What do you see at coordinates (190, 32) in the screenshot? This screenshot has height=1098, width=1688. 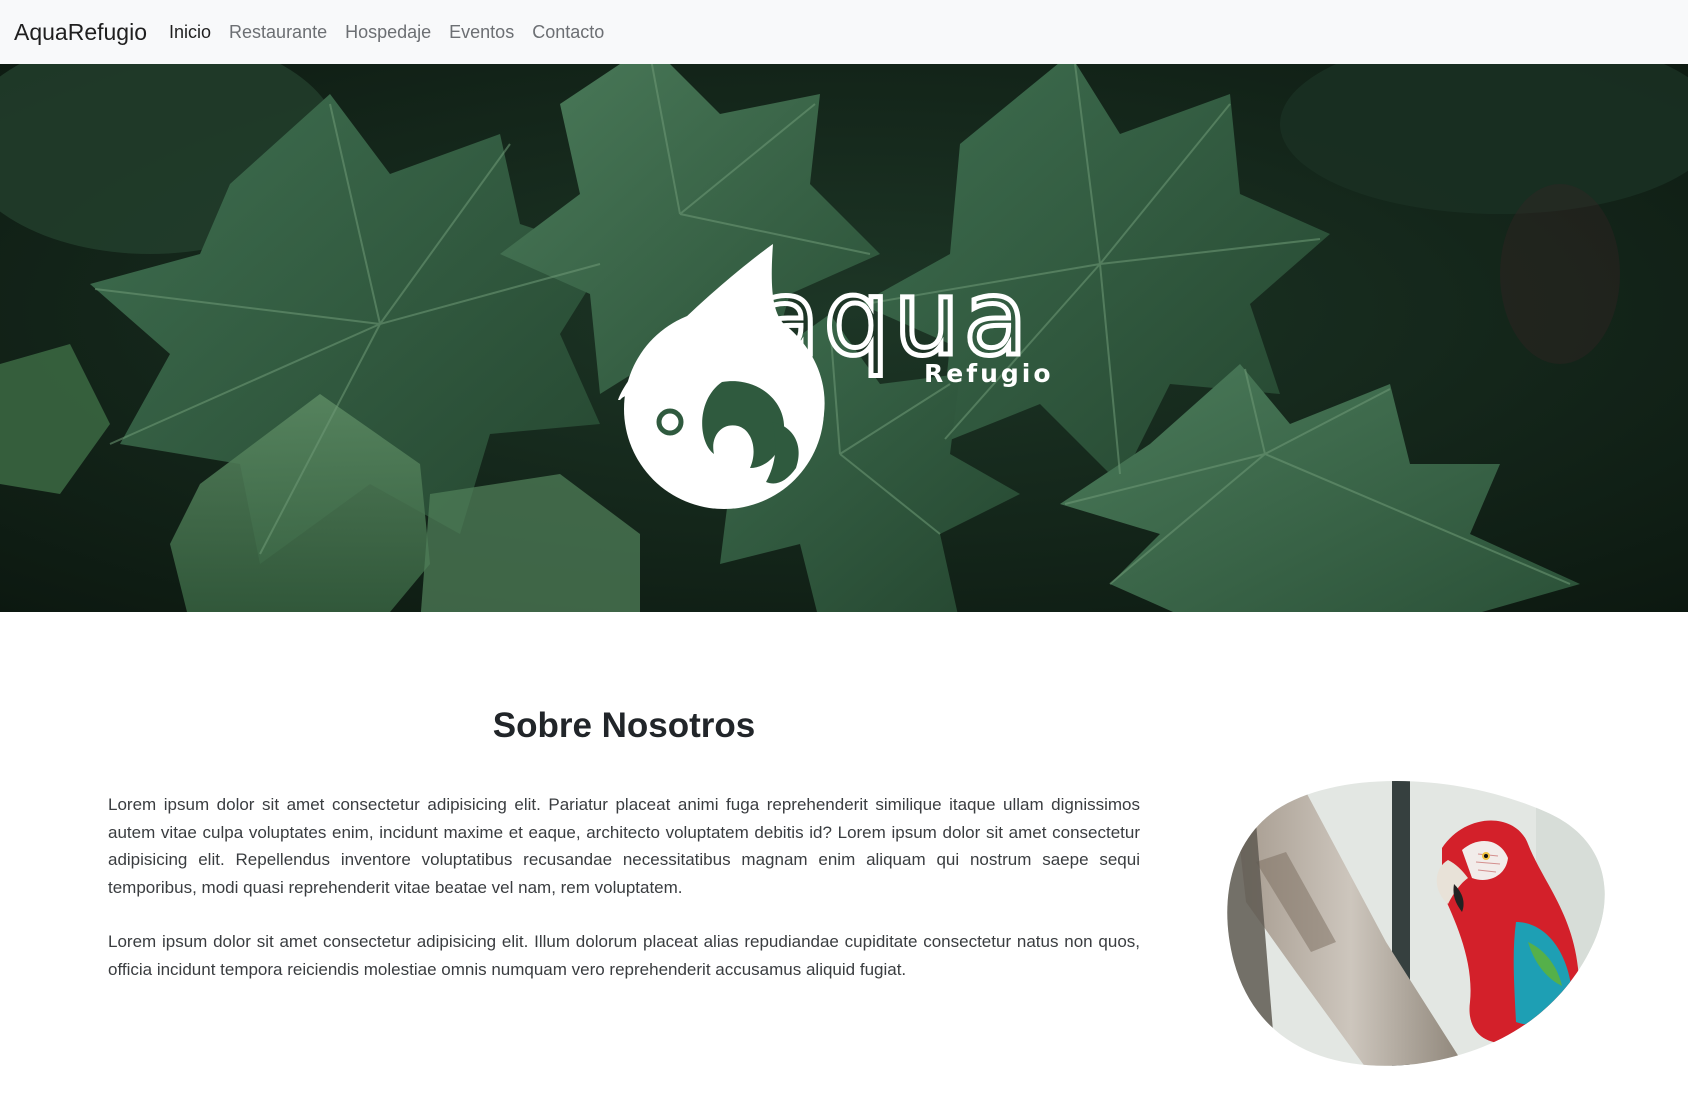 I see `nav-link-inicio: Inicio` at bounding box center [190, 32].